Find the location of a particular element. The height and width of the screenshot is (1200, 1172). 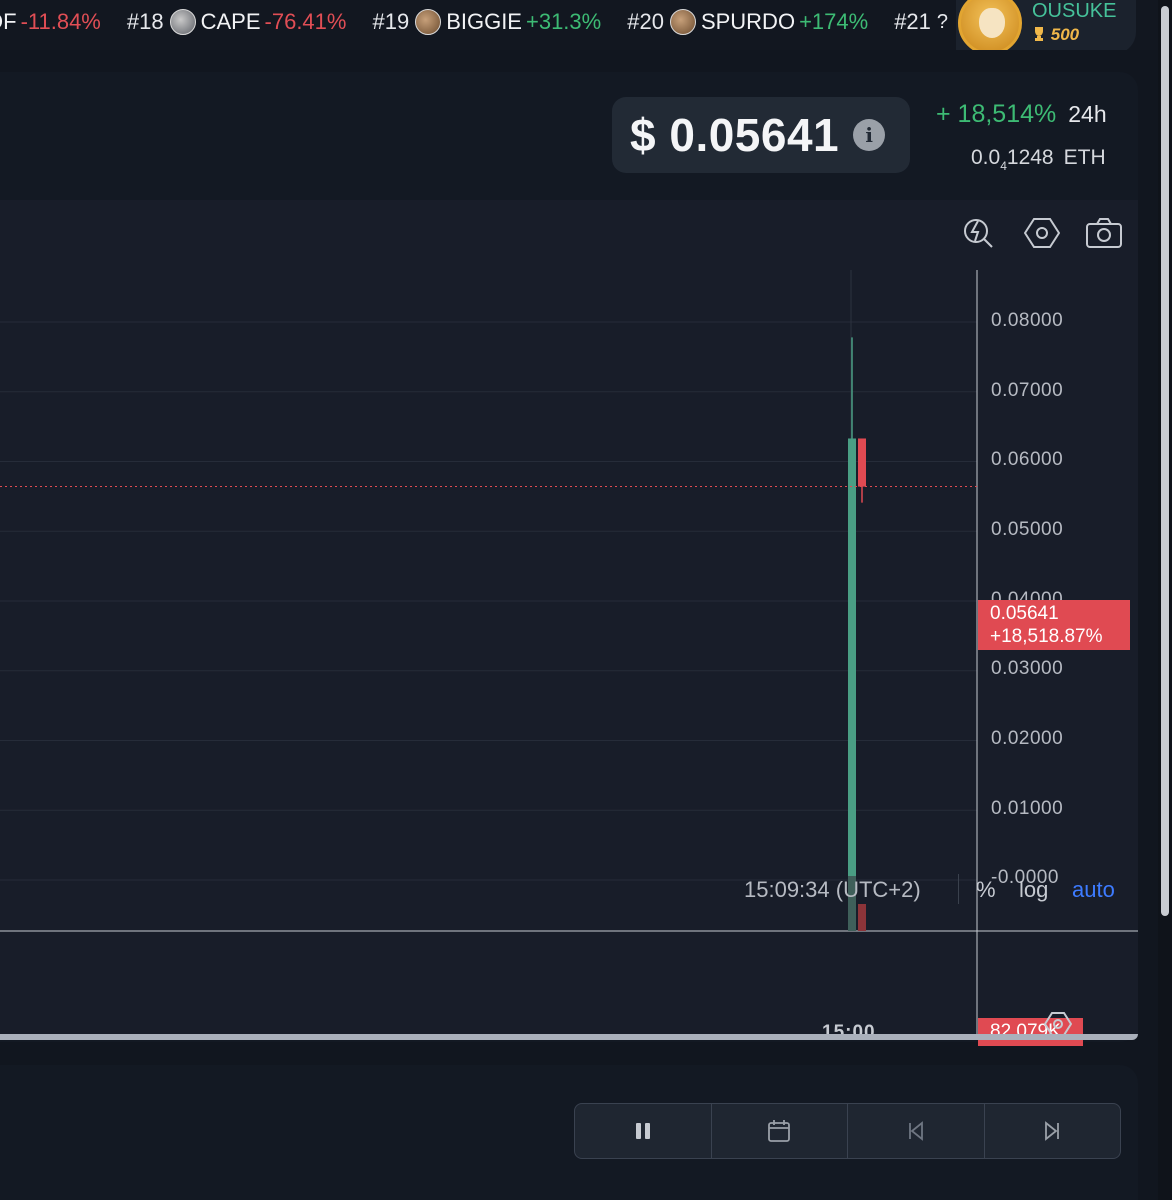

eth-zeros: 4 is located at coordinates (1003, 166).